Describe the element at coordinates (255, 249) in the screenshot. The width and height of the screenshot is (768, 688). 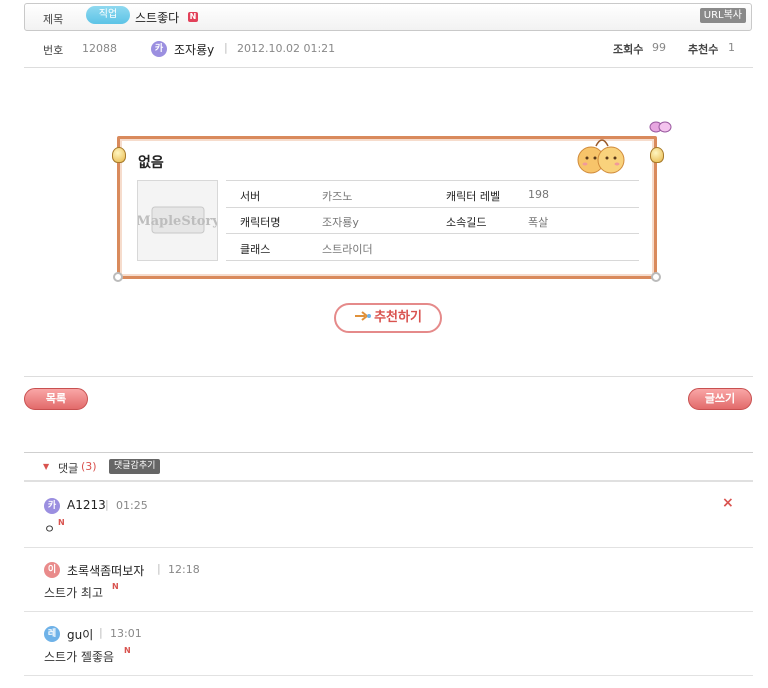
I see `class-label: 클래스` at that location.